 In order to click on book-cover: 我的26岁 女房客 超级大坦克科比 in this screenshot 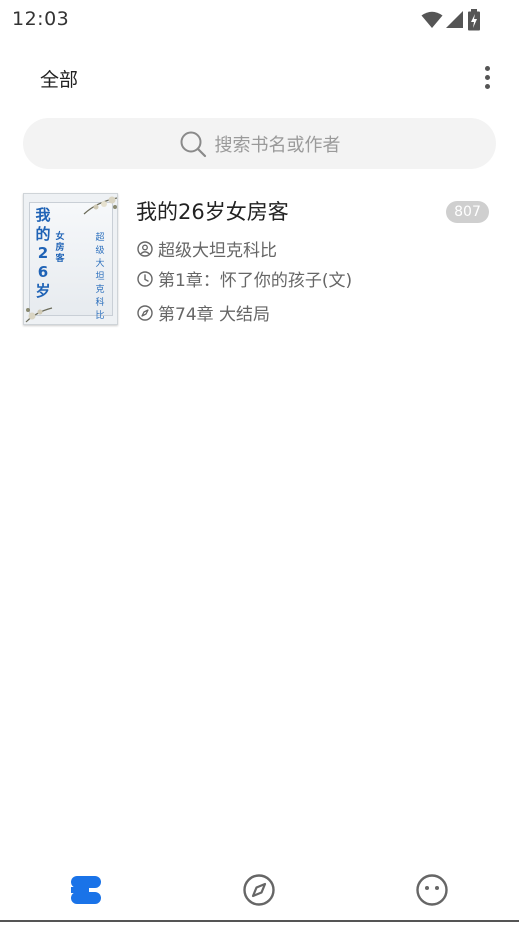, I will do `click(70, 259)`.